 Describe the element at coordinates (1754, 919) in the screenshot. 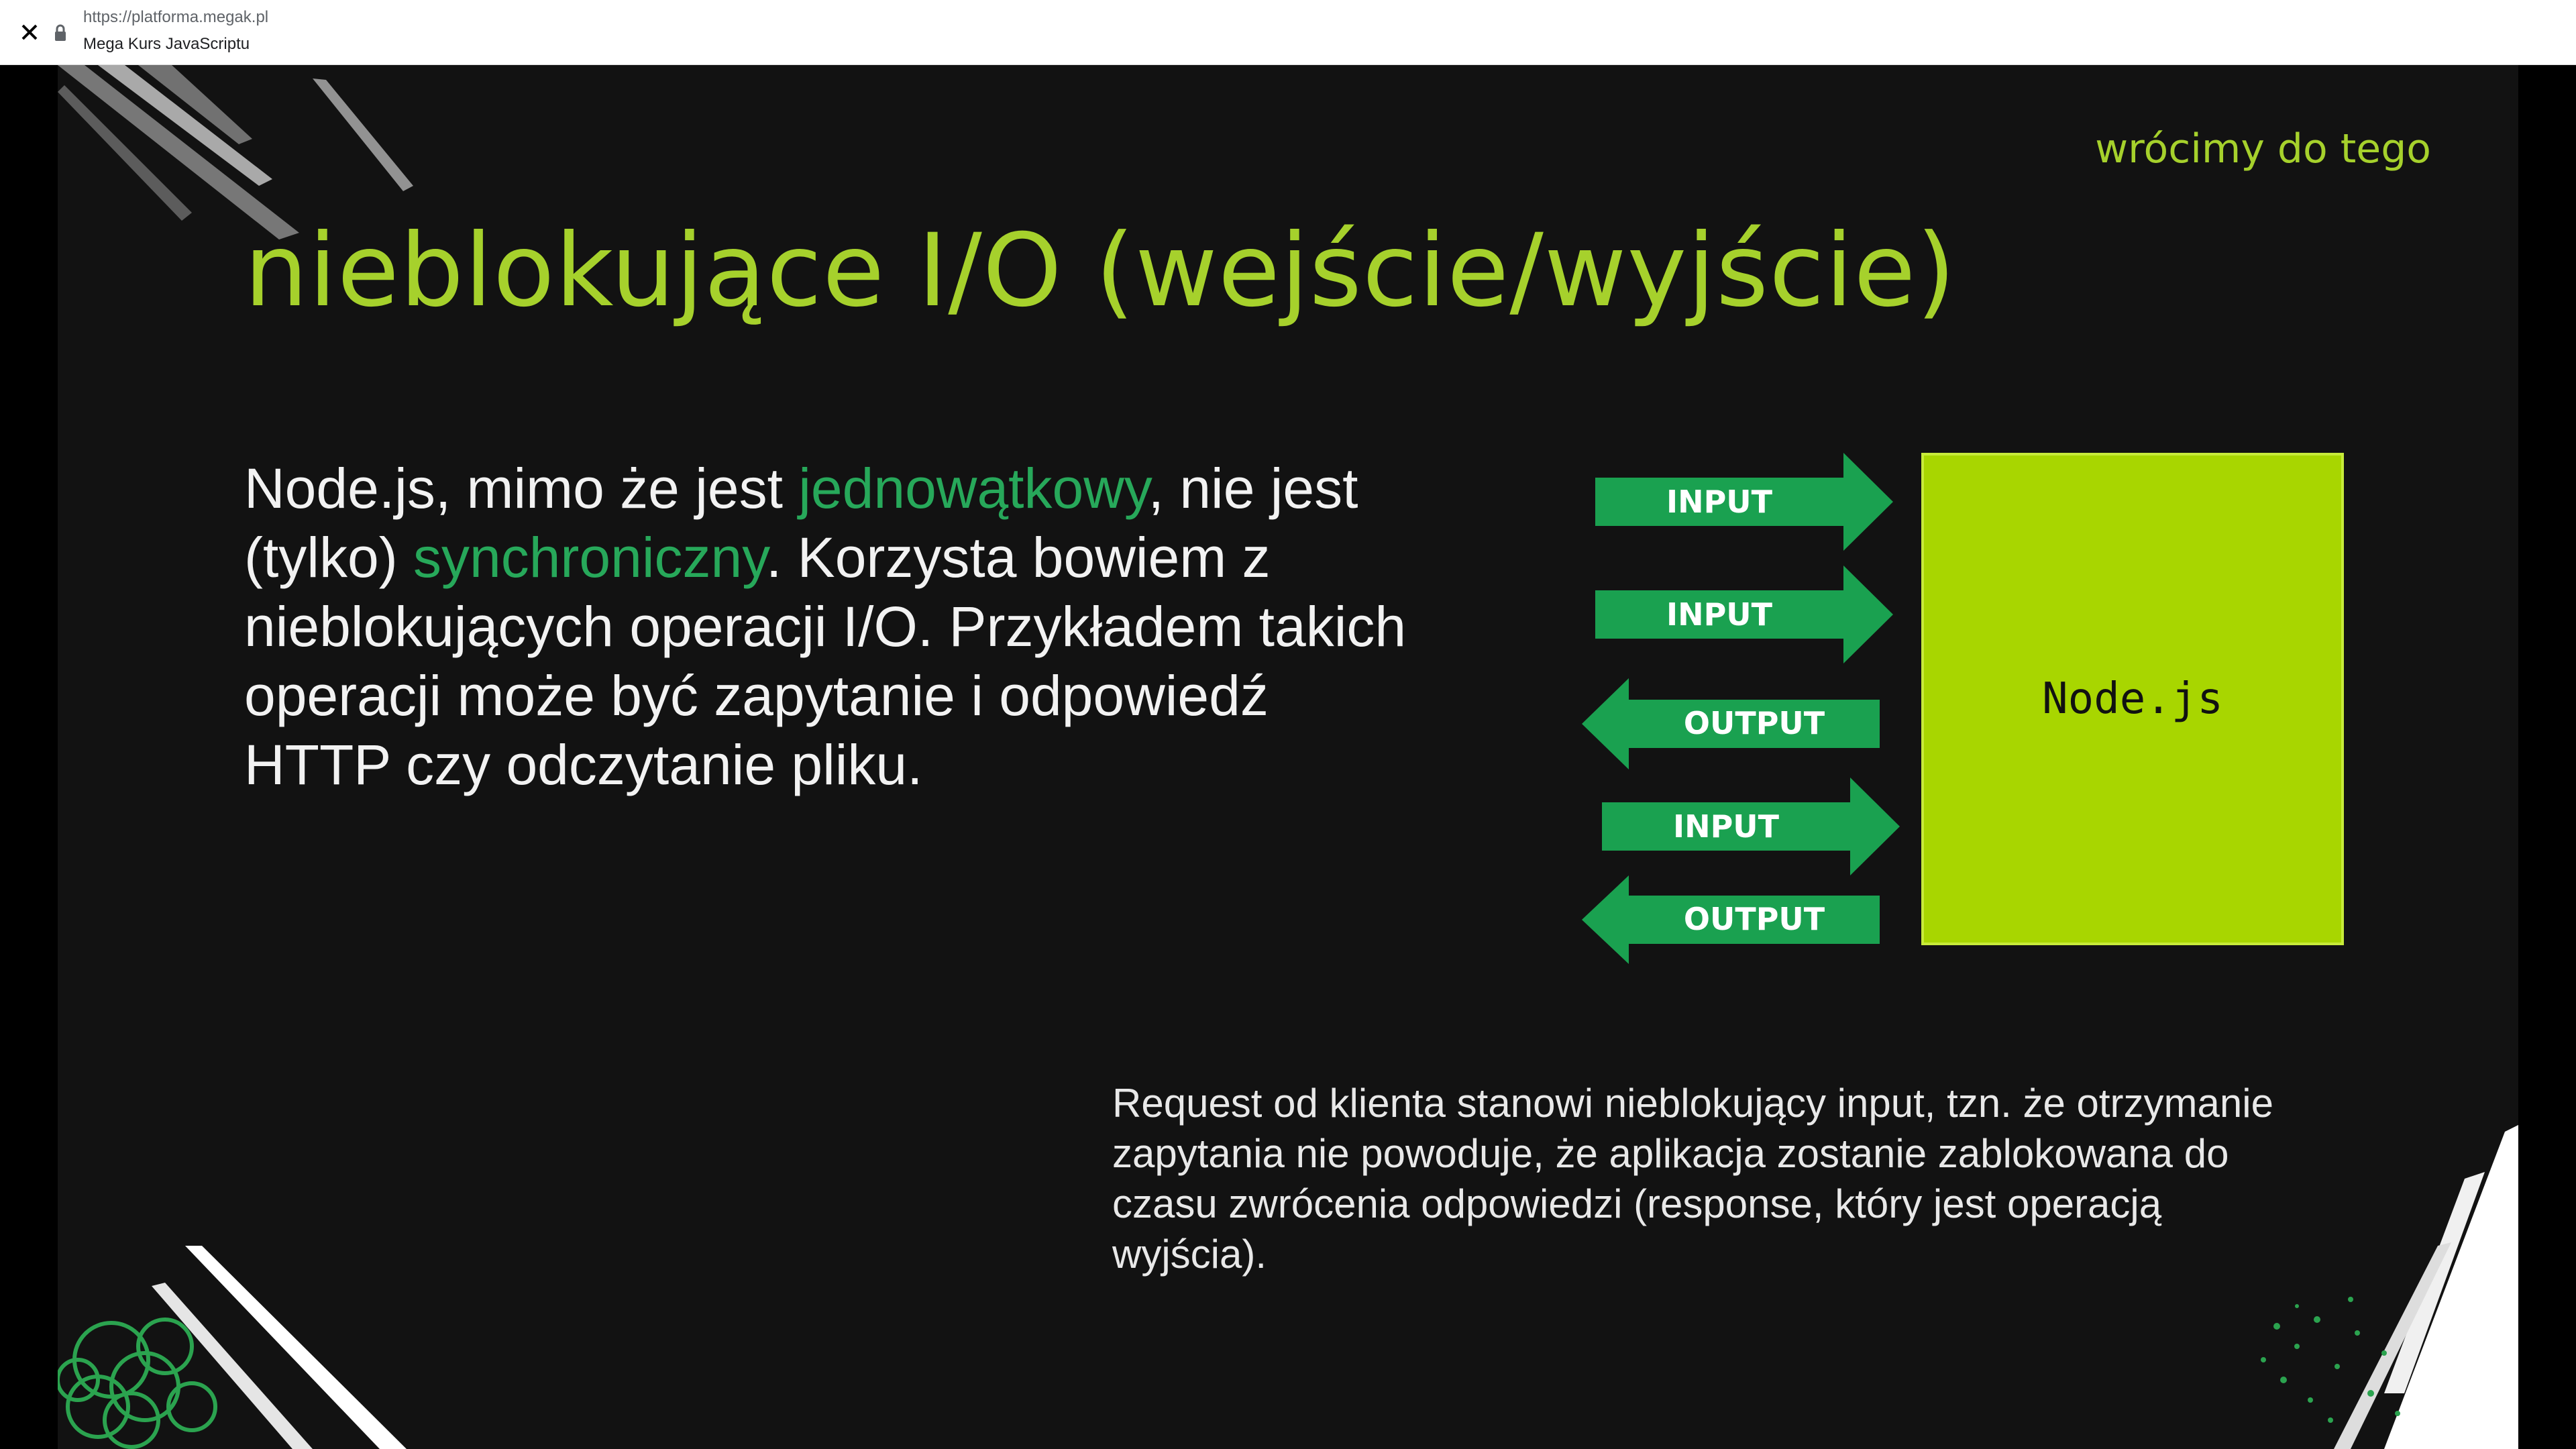

I see `output-arrow-2-label: OUTPUT` at that location.